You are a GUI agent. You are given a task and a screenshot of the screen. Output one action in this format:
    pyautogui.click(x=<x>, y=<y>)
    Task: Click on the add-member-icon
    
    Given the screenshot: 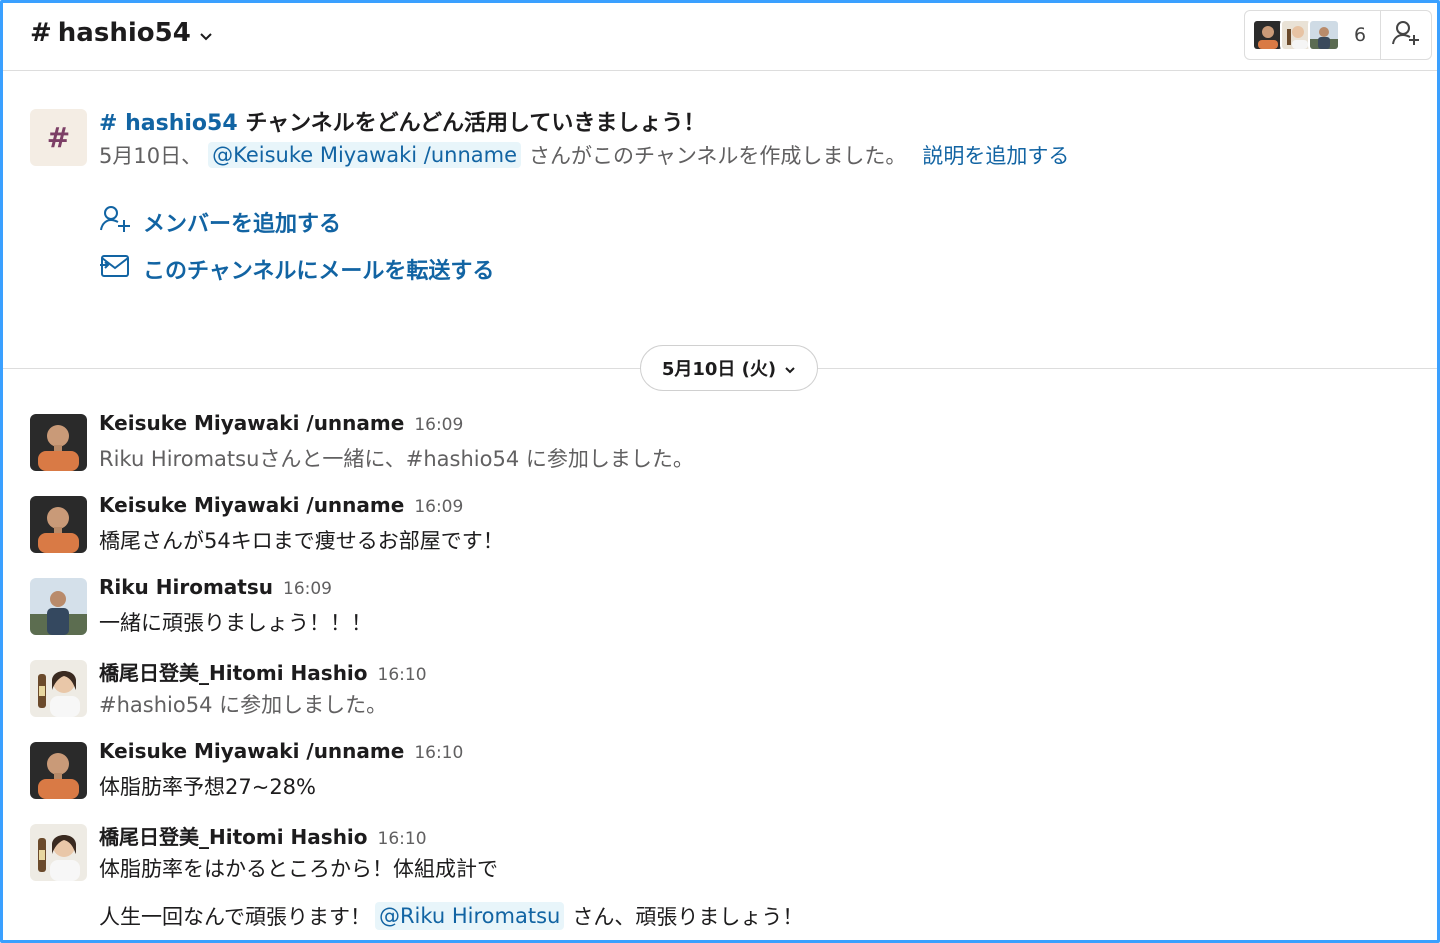 What is the action you would take?
    pyautogui.click(x=121, y=222)
    